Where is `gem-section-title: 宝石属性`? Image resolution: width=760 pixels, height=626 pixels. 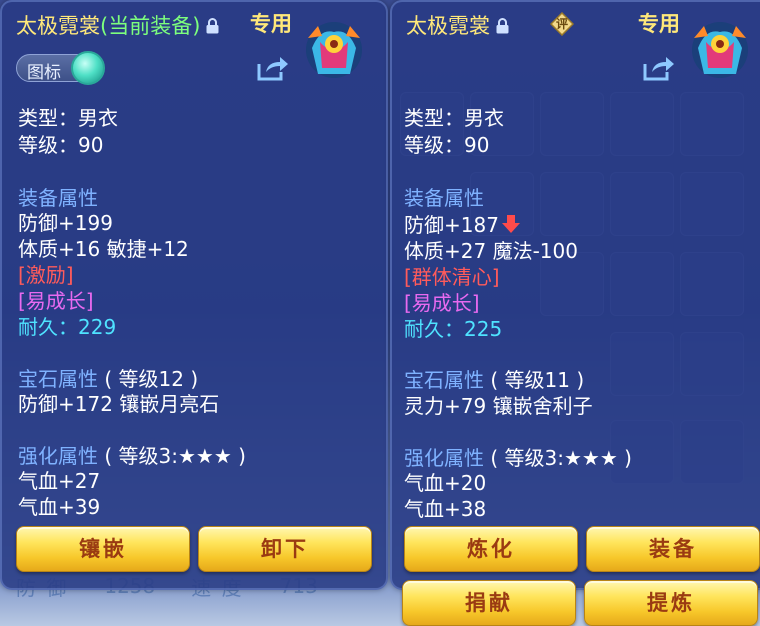
gem-section-title: 宝石属性 is located at coordinates (444, 380).